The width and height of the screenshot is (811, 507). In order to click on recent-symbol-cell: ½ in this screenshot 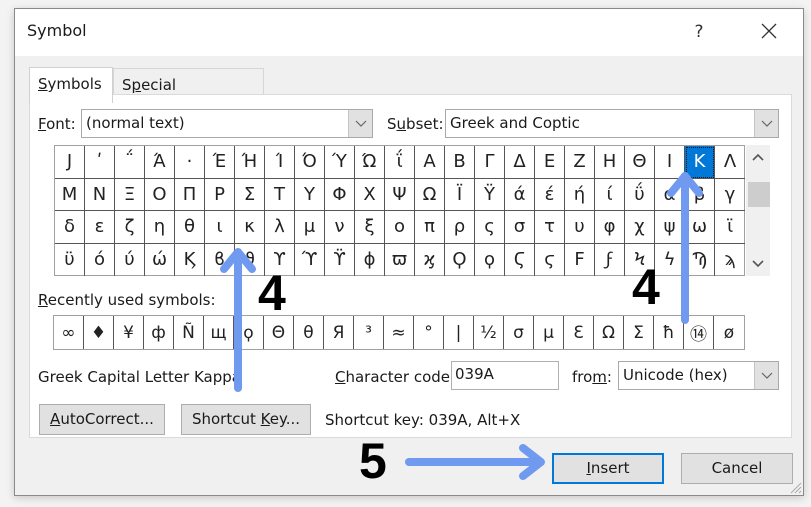, I will do `click(489, 332)`.